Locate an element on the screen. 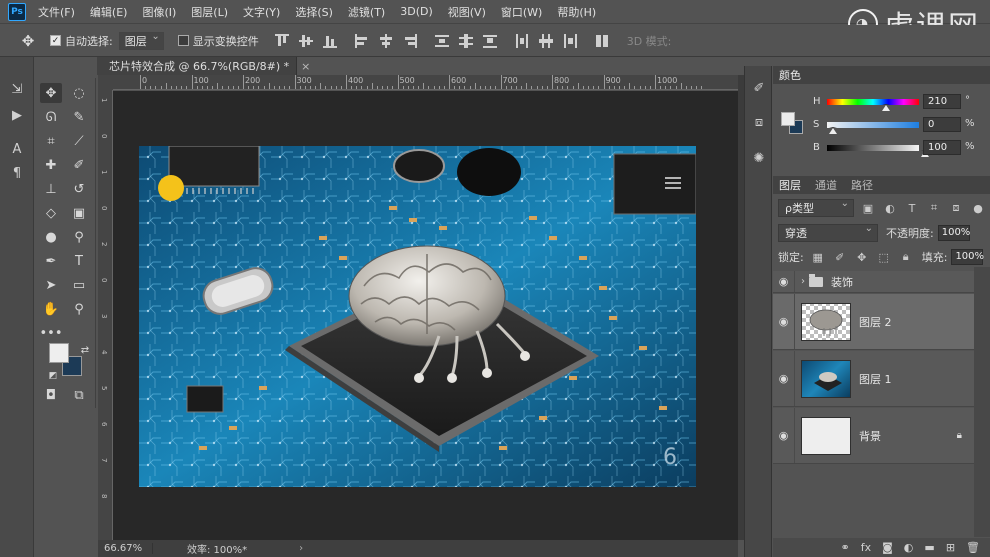  new-group-icon: ▬ is located at coordinates (929, 547).